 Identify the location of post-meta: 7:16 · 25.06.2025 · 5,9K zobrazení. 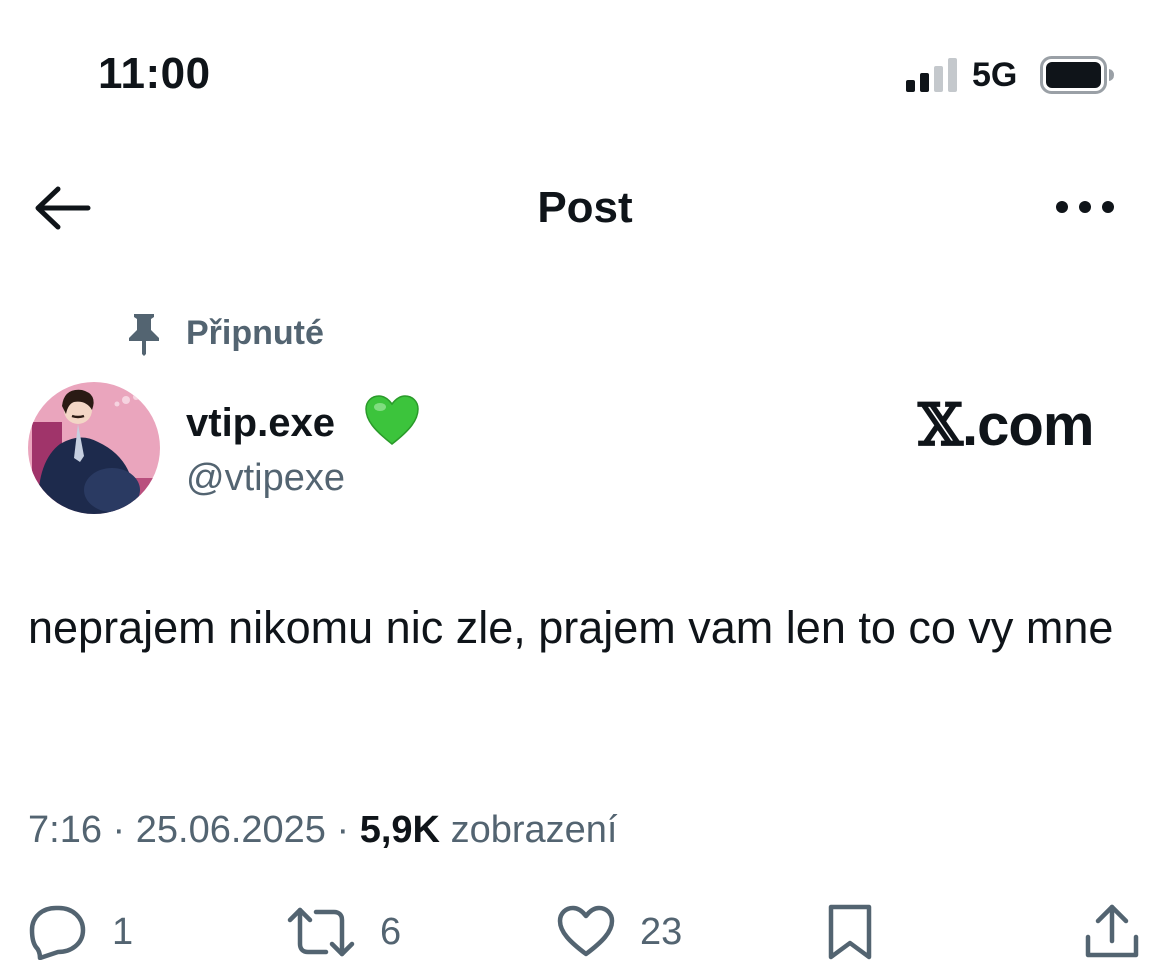
(322, 830).